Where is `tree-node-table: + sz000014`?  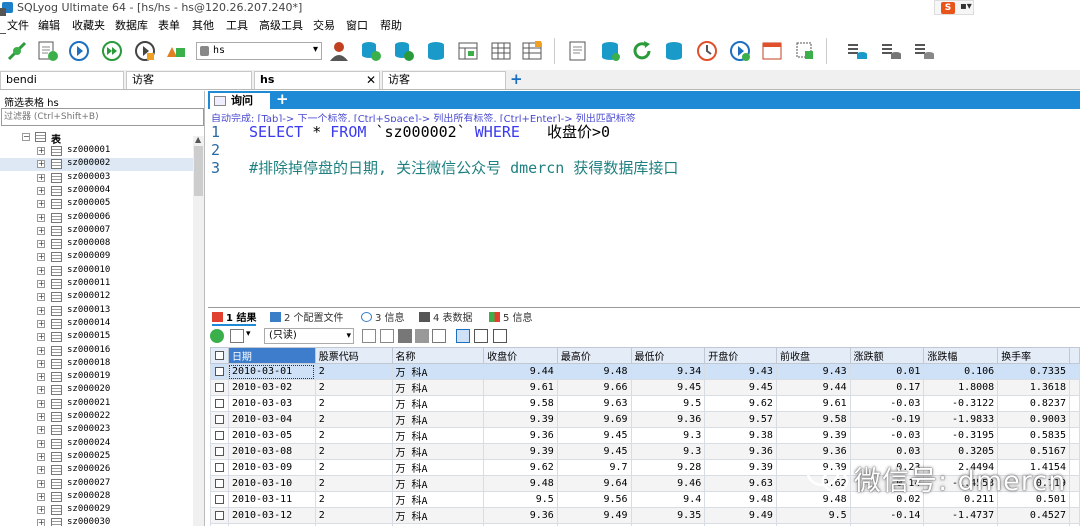 tree-node-table: + sz000014 is located at coordinates (96, 324).